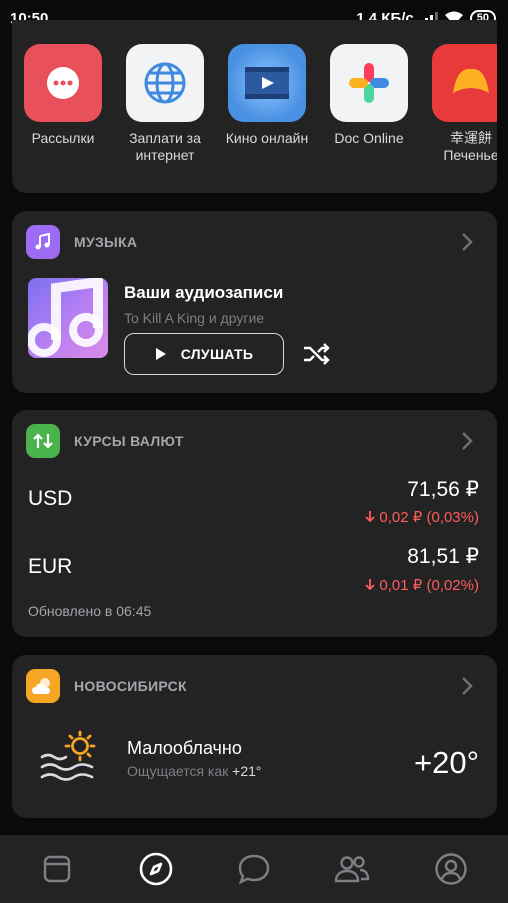 The image size is (508, 903). I want to click on exchange-arrows-icon, so click(43, 441).